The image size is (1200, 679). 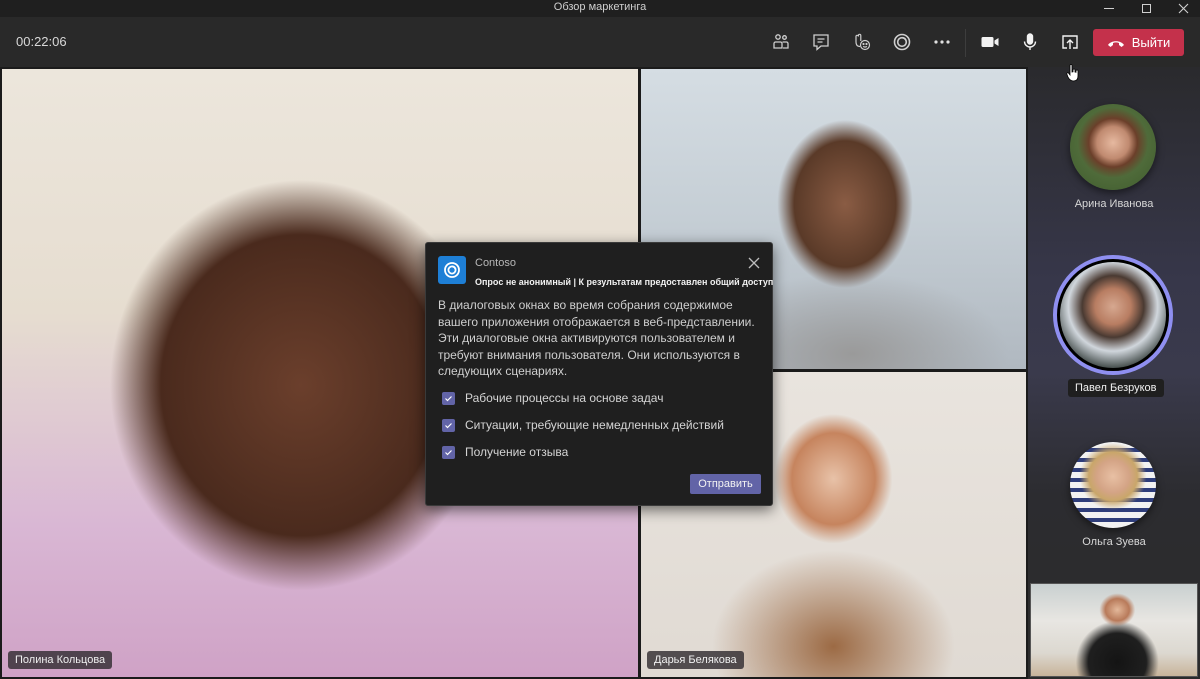 I want to click on participant-name: Ольга Зуева, so click(x=1114, y=542).